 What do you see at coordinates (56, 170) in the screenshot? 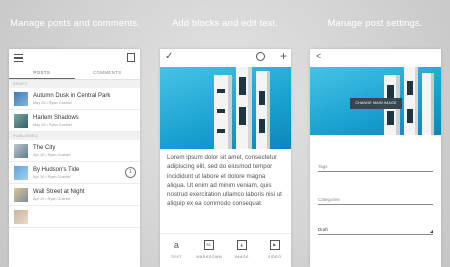
I see `post-title: By Hudson's Tide` at bounding box center [56, 170].